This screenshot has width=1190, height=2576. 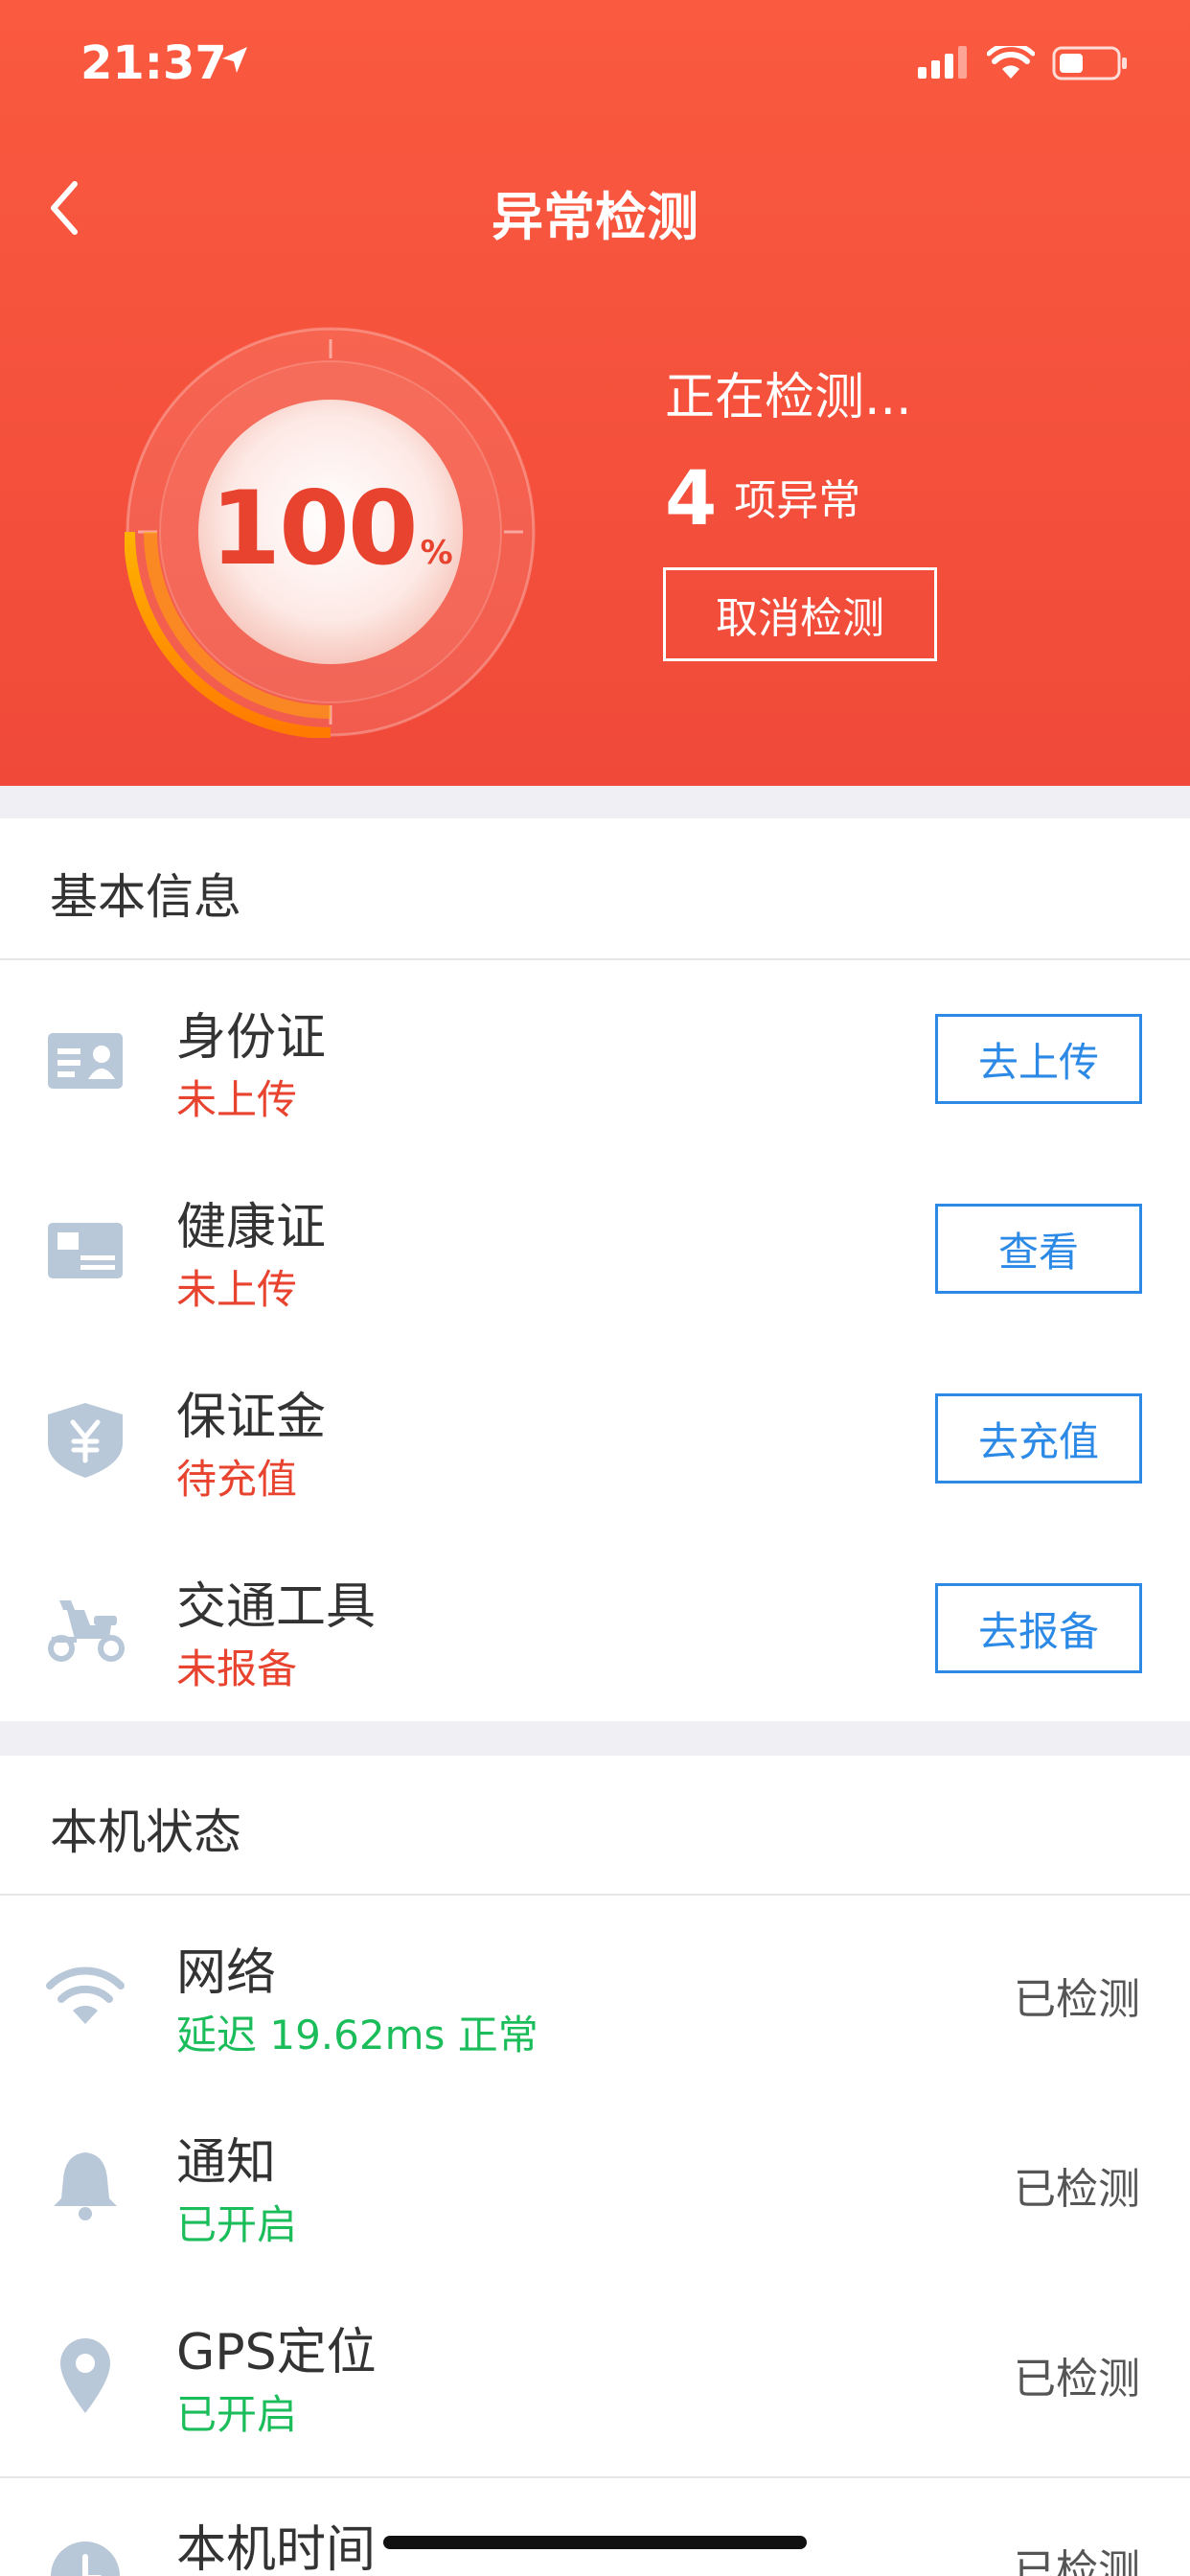 I want to click on recharge-deposit-button: 去充值, so click(x=1038, y=1438).